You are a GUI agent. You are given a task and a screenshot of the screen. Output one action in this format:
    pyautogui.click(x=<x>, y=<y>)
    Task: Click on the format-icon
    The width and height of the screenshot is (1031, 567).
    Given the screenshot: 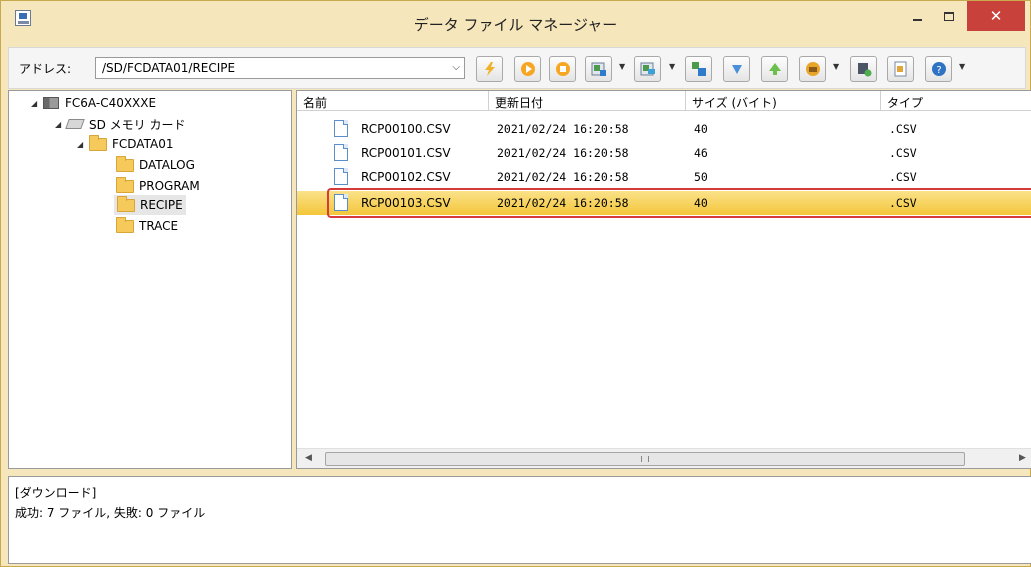 What is the action you would take?
    pyautogui.click(x=812, y=69)
    